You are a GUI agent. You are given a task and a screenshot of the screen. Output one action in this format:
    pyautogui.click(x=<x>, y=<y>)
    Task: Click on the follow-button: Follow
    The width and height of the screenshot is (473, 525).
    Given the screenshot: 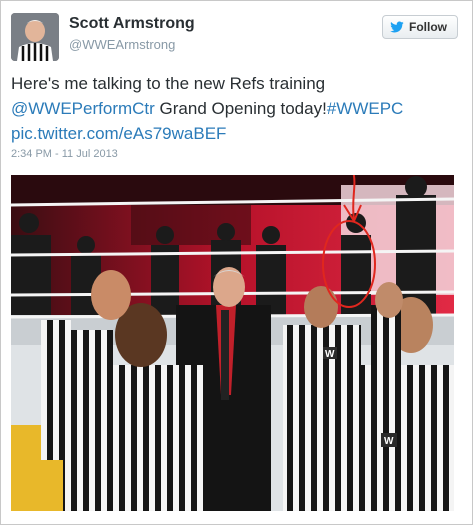 What is the action you would take?
    pyautogui.click(x=420, y=27)
    